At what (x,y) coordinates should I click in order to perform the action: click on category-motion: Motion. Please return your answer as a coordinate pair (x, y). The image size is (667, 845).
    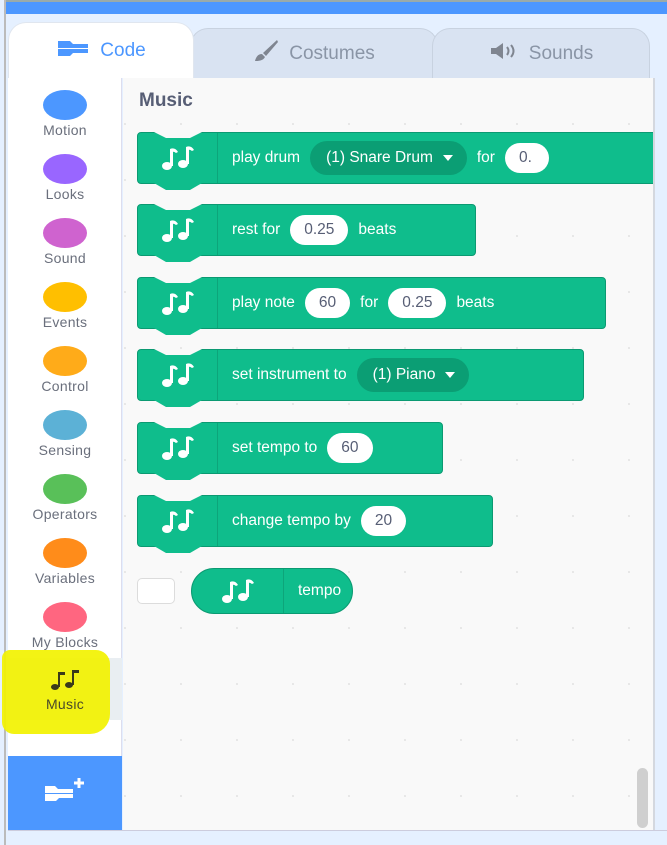
    Looking at the image, I should click on (65, 114).